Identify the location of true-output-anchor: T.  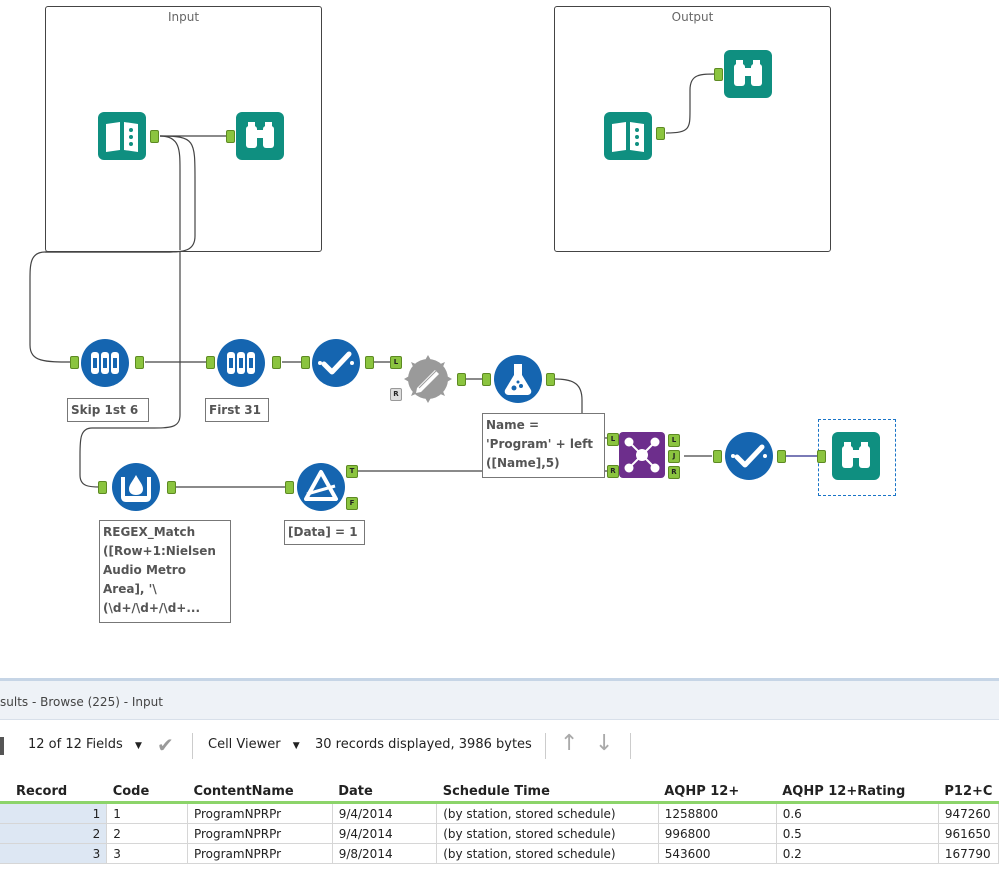
(352, 471).